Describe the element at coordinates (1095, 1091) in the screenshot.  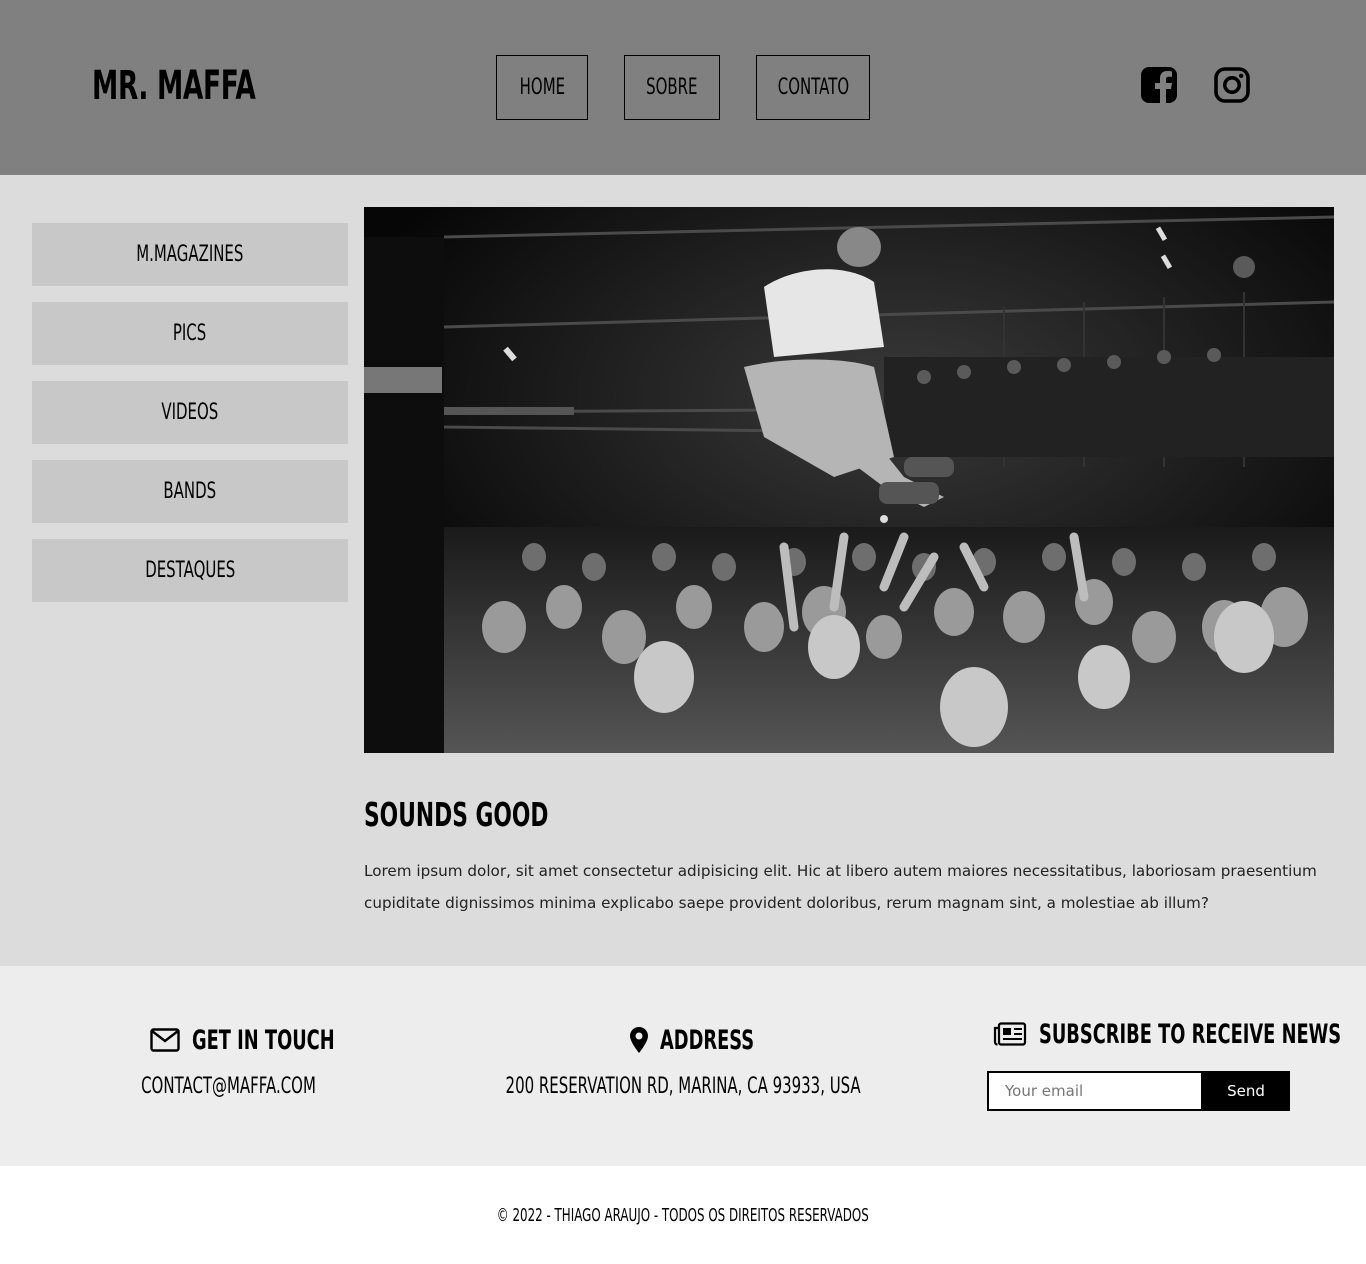
I see `email-input` at that location.